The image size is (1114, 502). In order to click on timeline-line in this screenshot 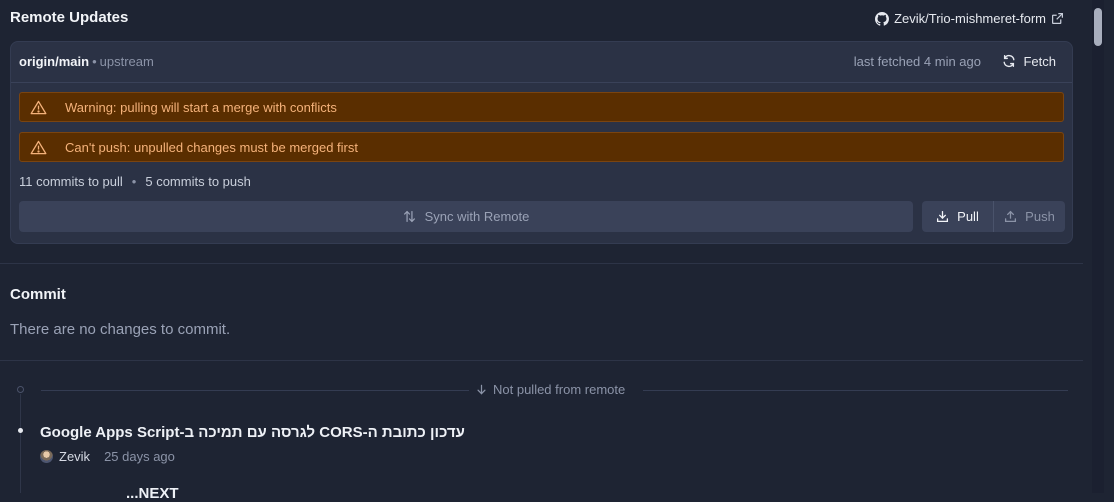, I will do `click(20, 443)`.